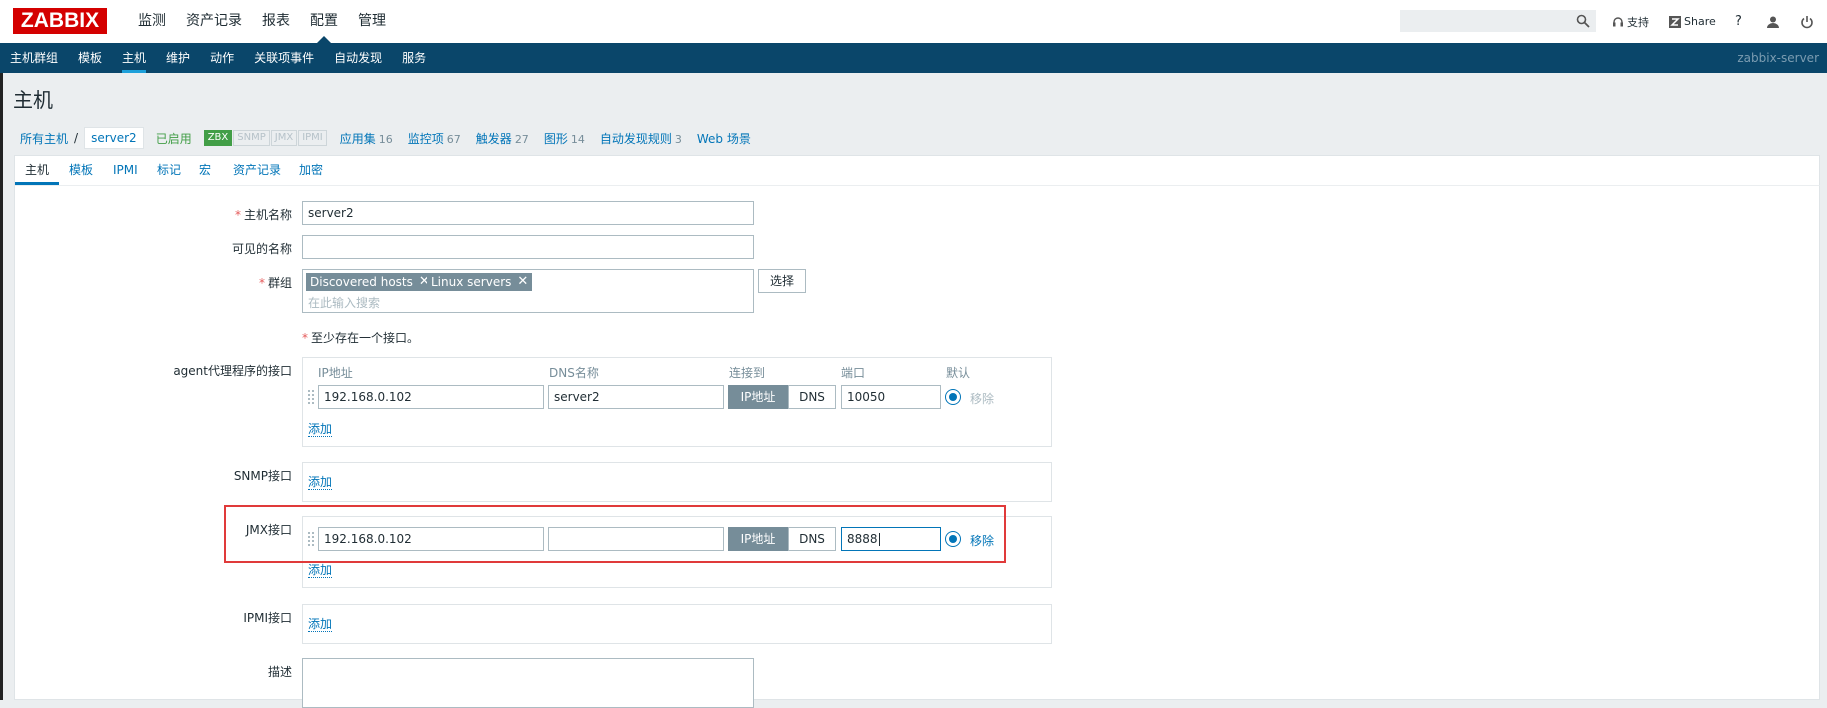 The width and height of the screenshot is (1827, 708). Describe the element at coordinates (636, 539) in the screenshot. I see `jmx-dns-input` at that location.